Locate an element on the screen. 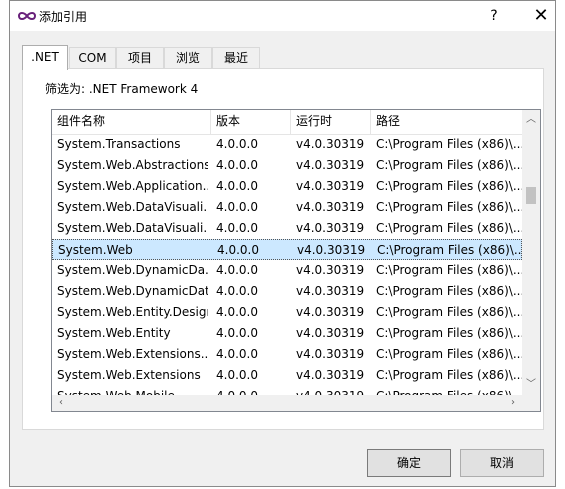  scroll-left-arrow-icon: ‹ is located at coordinates (61, 403).